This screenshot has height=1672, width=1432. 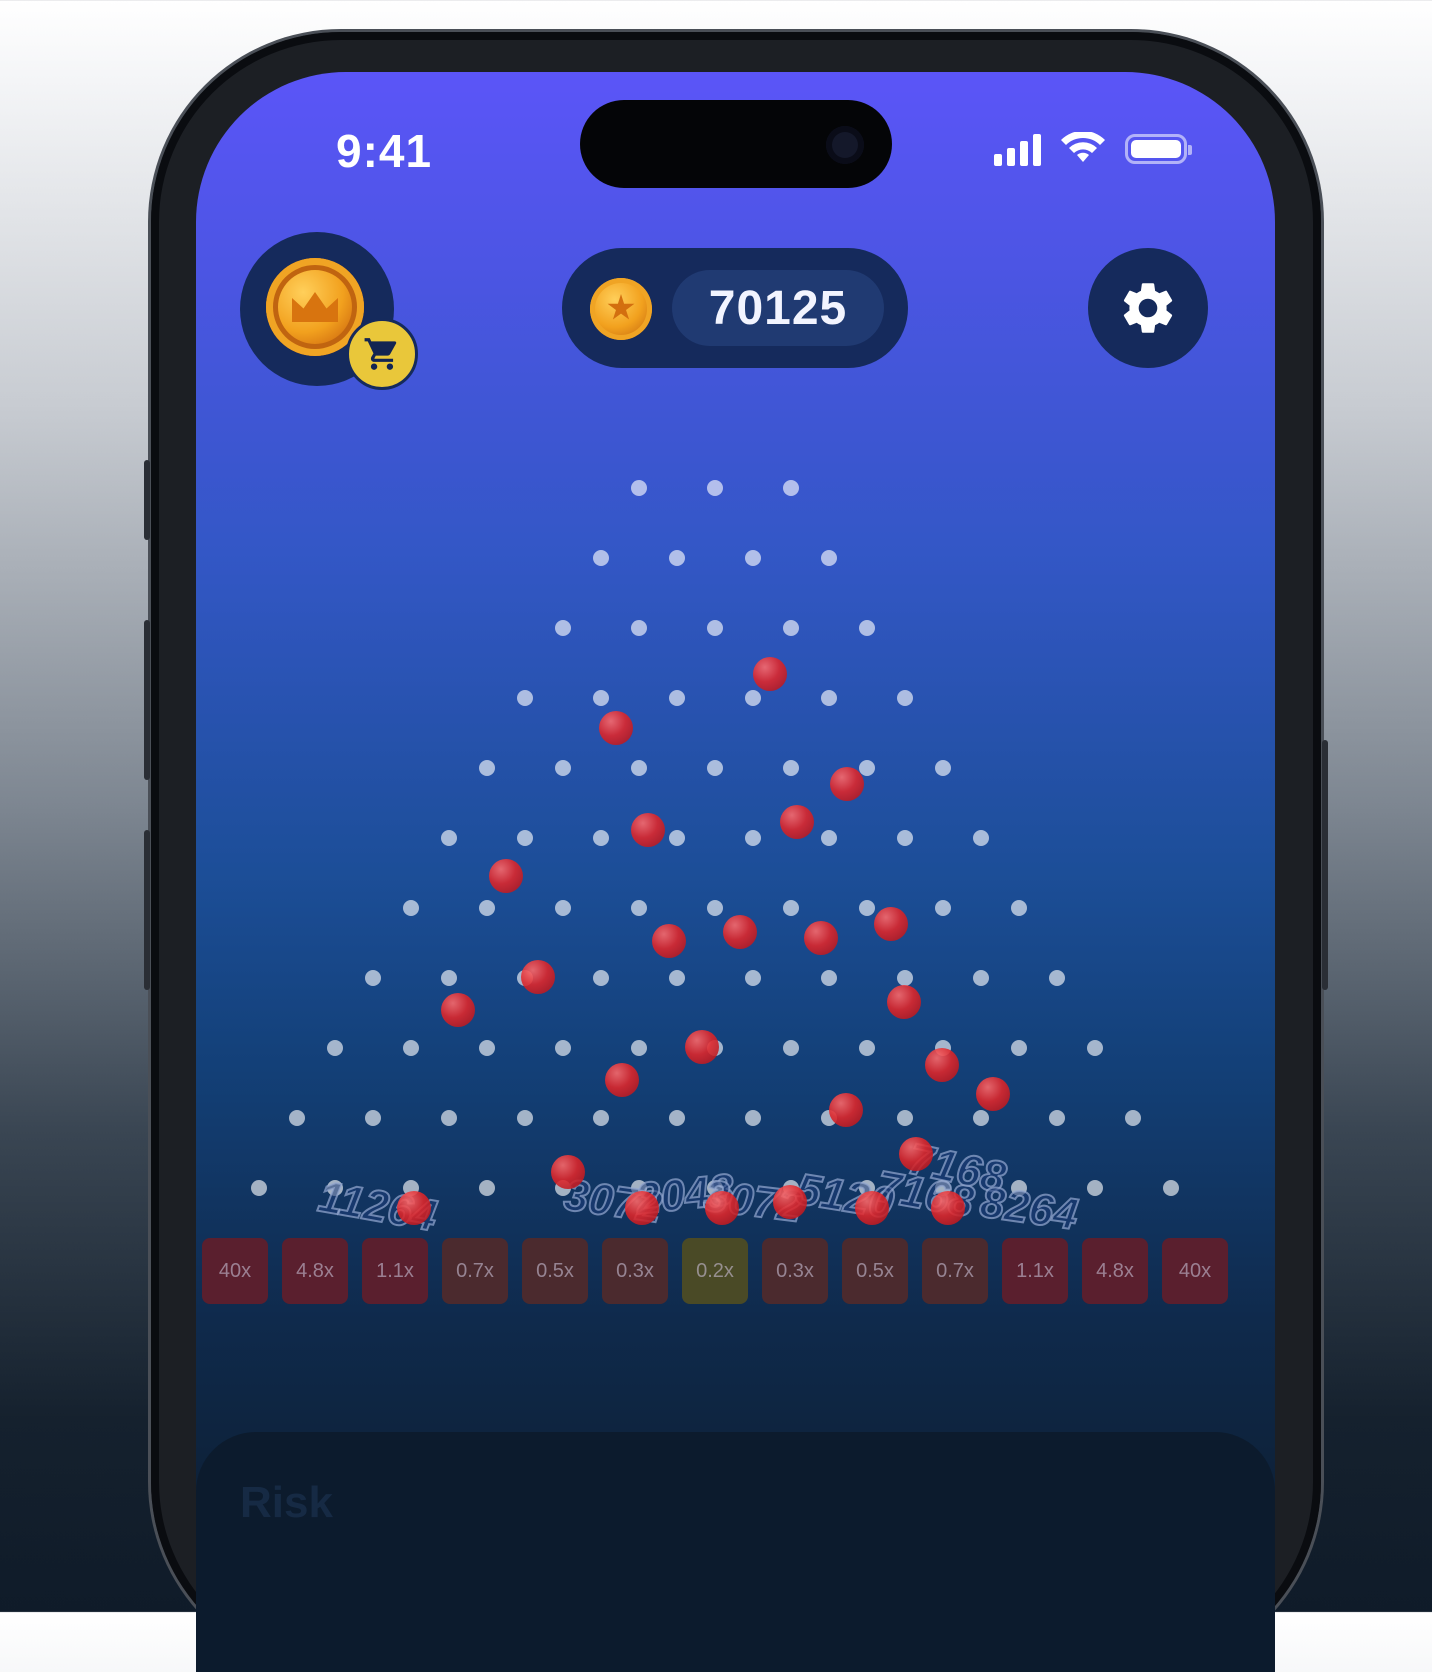 What do you see at coordinates (1083, 147) in the screenshot?
I see `wifi-icon` at bounding box center [1083, 147].